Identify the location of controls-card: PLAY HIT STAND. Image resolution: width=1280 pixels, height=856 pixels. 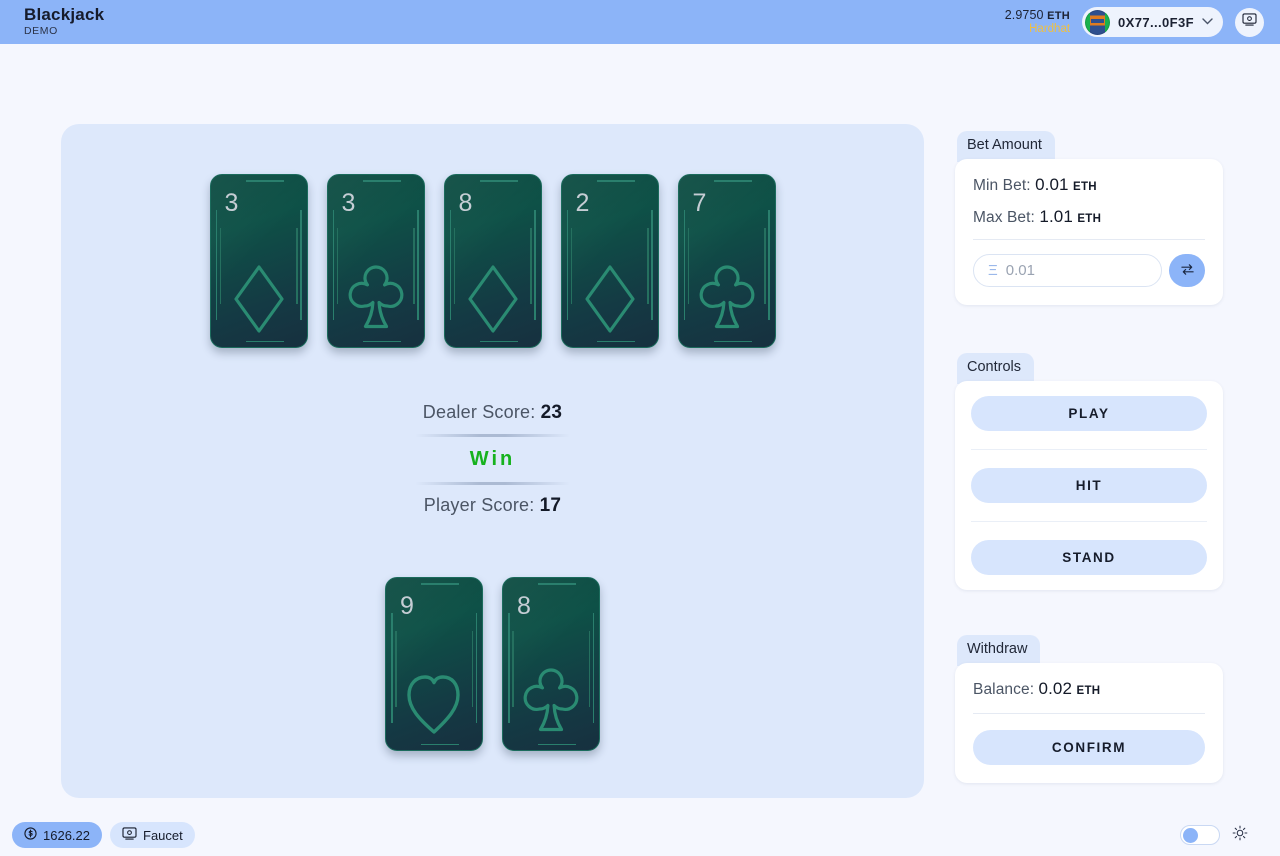
(1089, 485).